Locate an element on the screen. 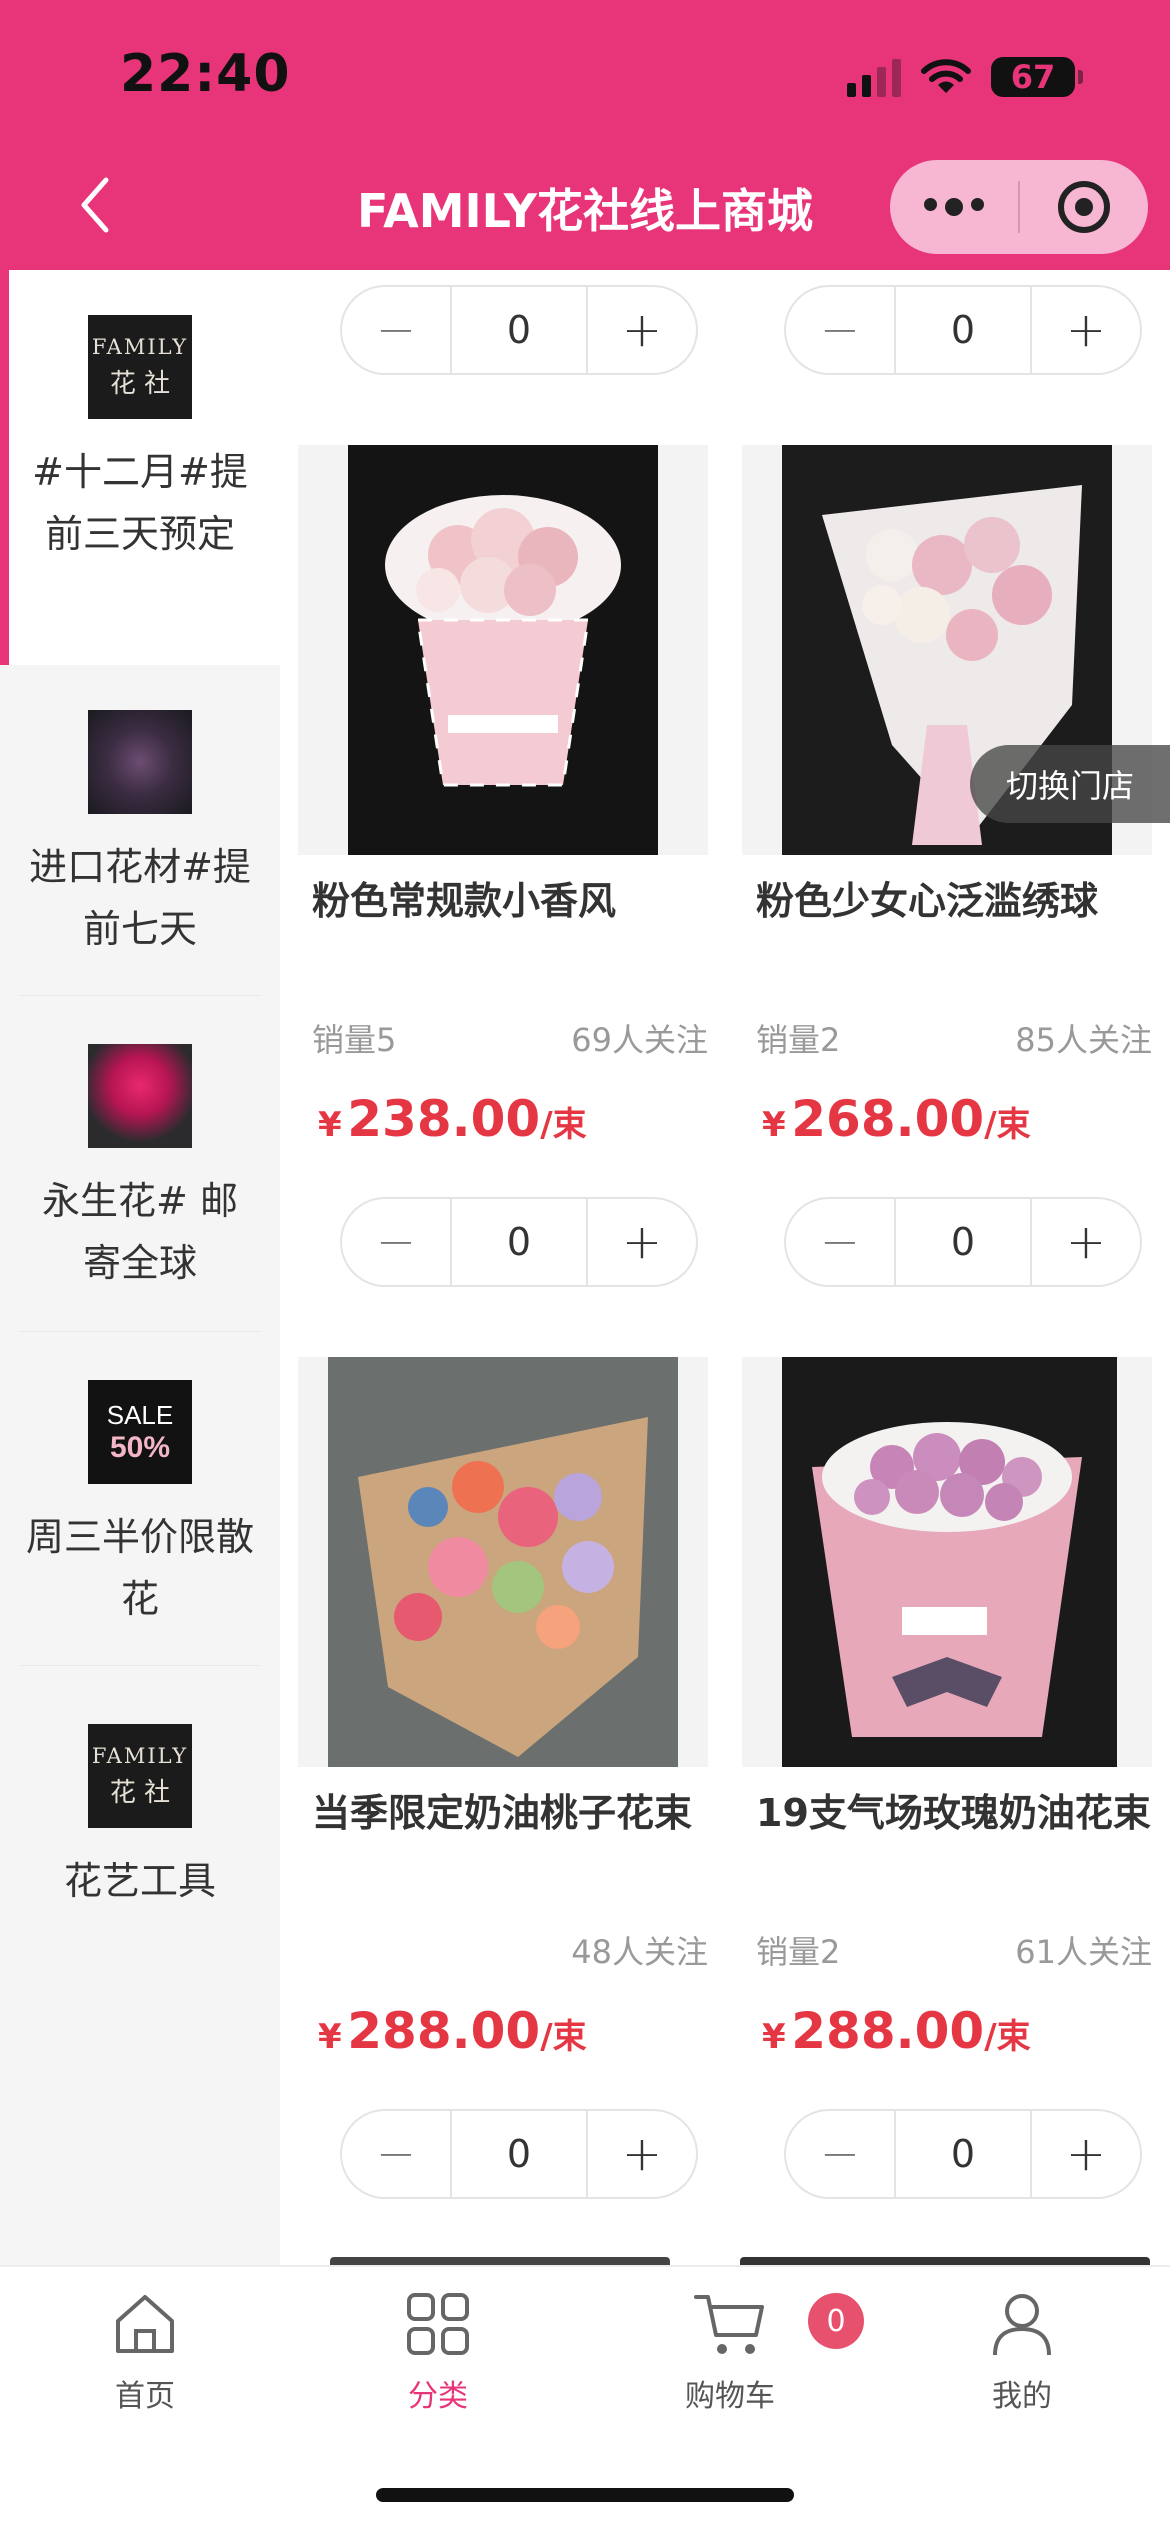 This screenshot has height=2532, width=1170. product-followers: 69人关注 is located at coordinates (639, 1040).